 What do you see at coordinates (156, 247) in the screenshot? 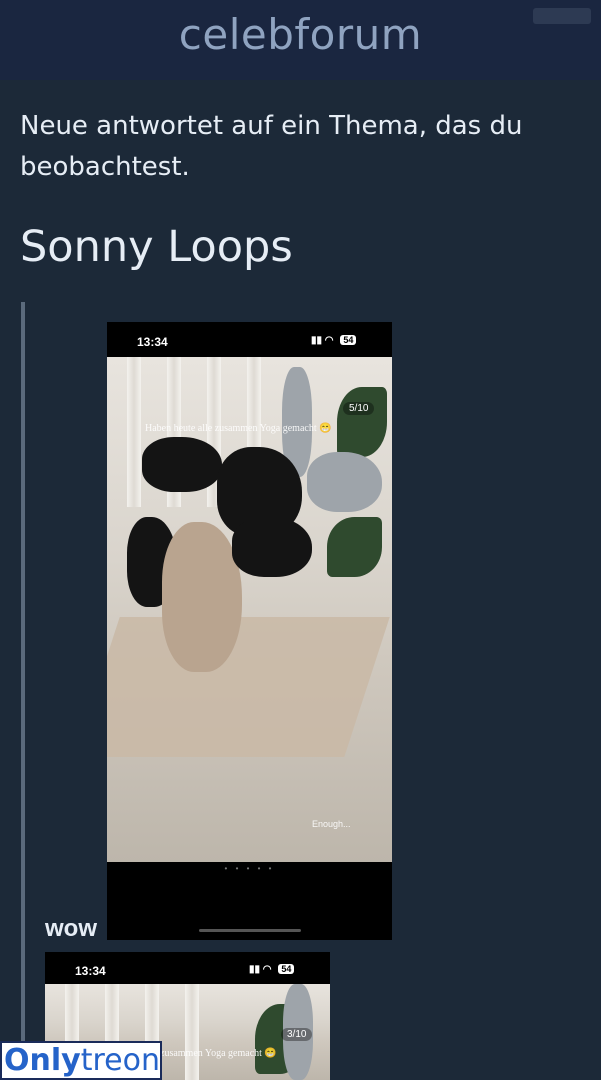
I see `thread-title: Sonny Loops` at bounding box center [156, 247].